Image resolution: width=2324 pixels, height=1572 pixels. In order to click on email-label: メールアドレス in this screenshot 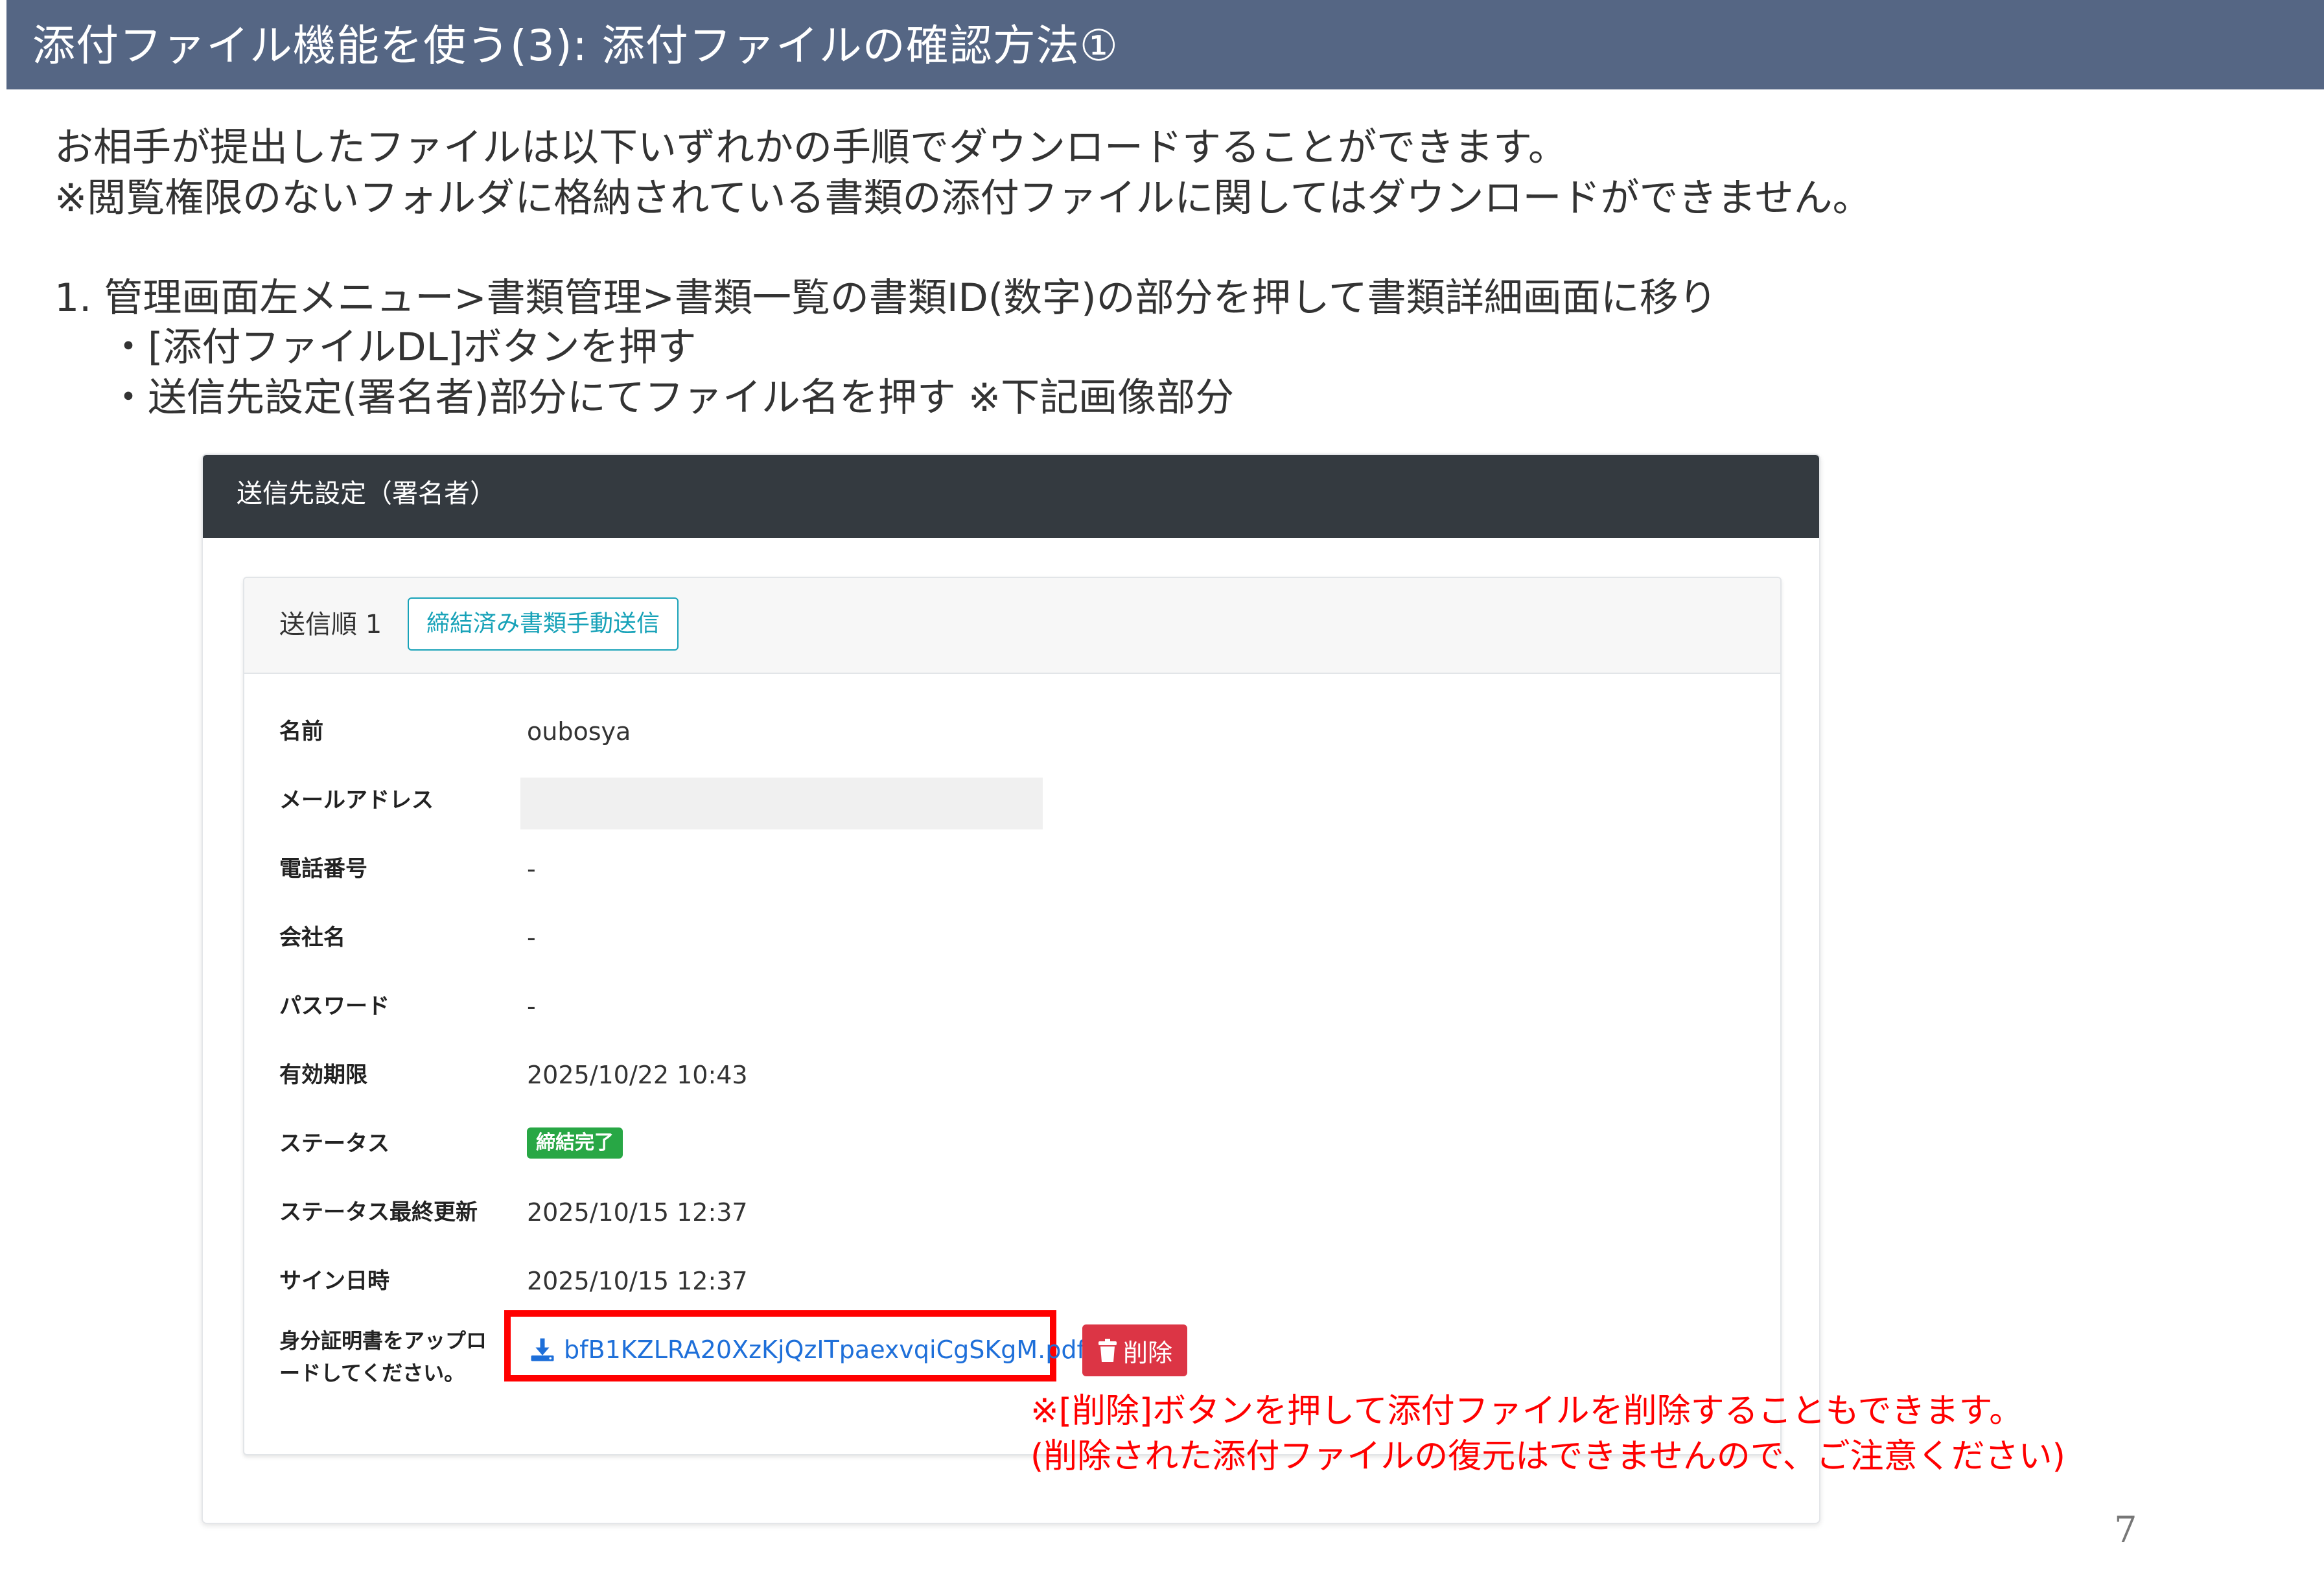, I will do `click(356, 800)`.